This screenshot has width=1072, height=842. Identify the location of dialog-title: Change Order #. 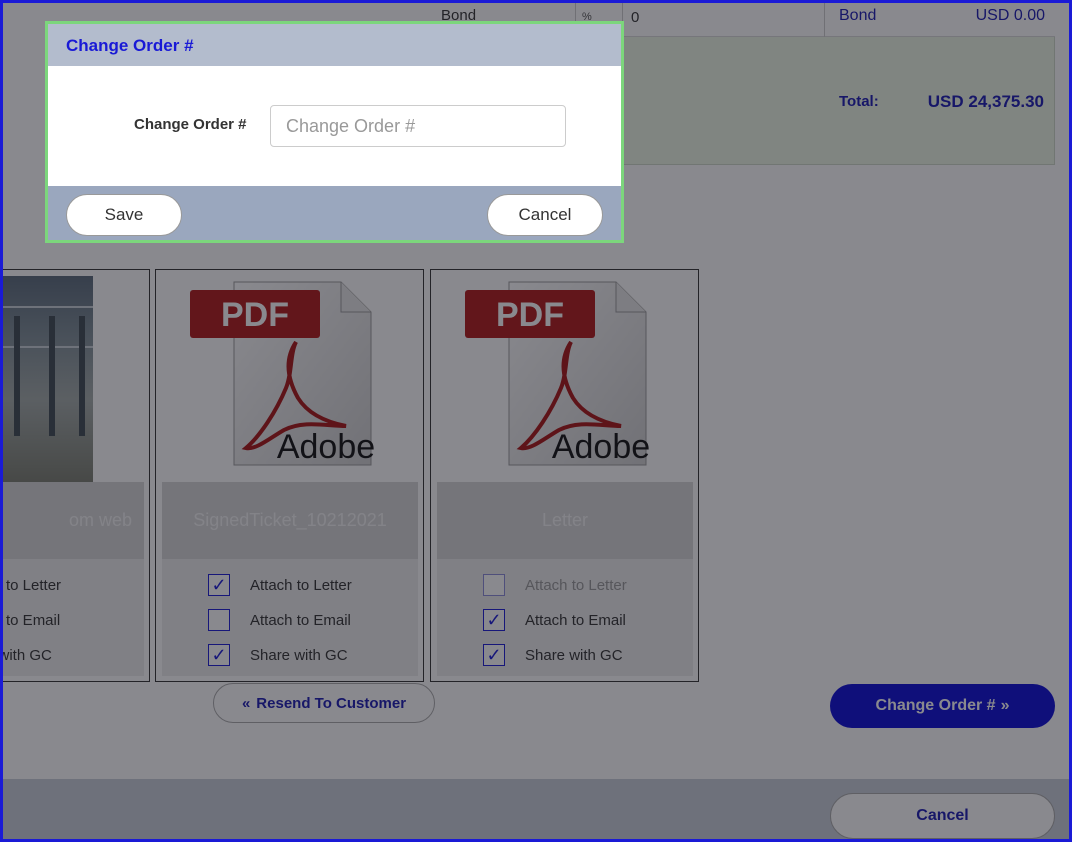
(130, 45).